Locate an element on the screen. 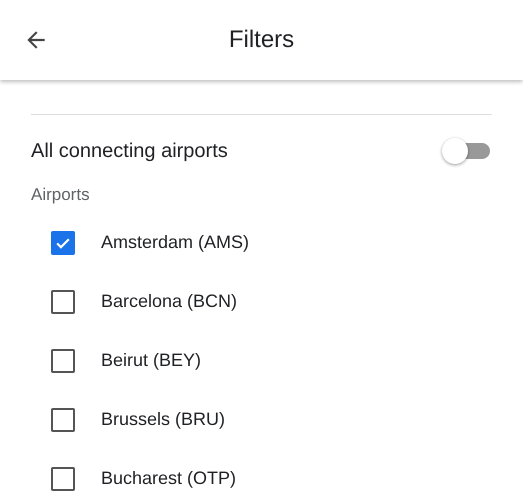 This screenshot has width=523, height=500. toggle-switch is located at coordinates (467, 151).